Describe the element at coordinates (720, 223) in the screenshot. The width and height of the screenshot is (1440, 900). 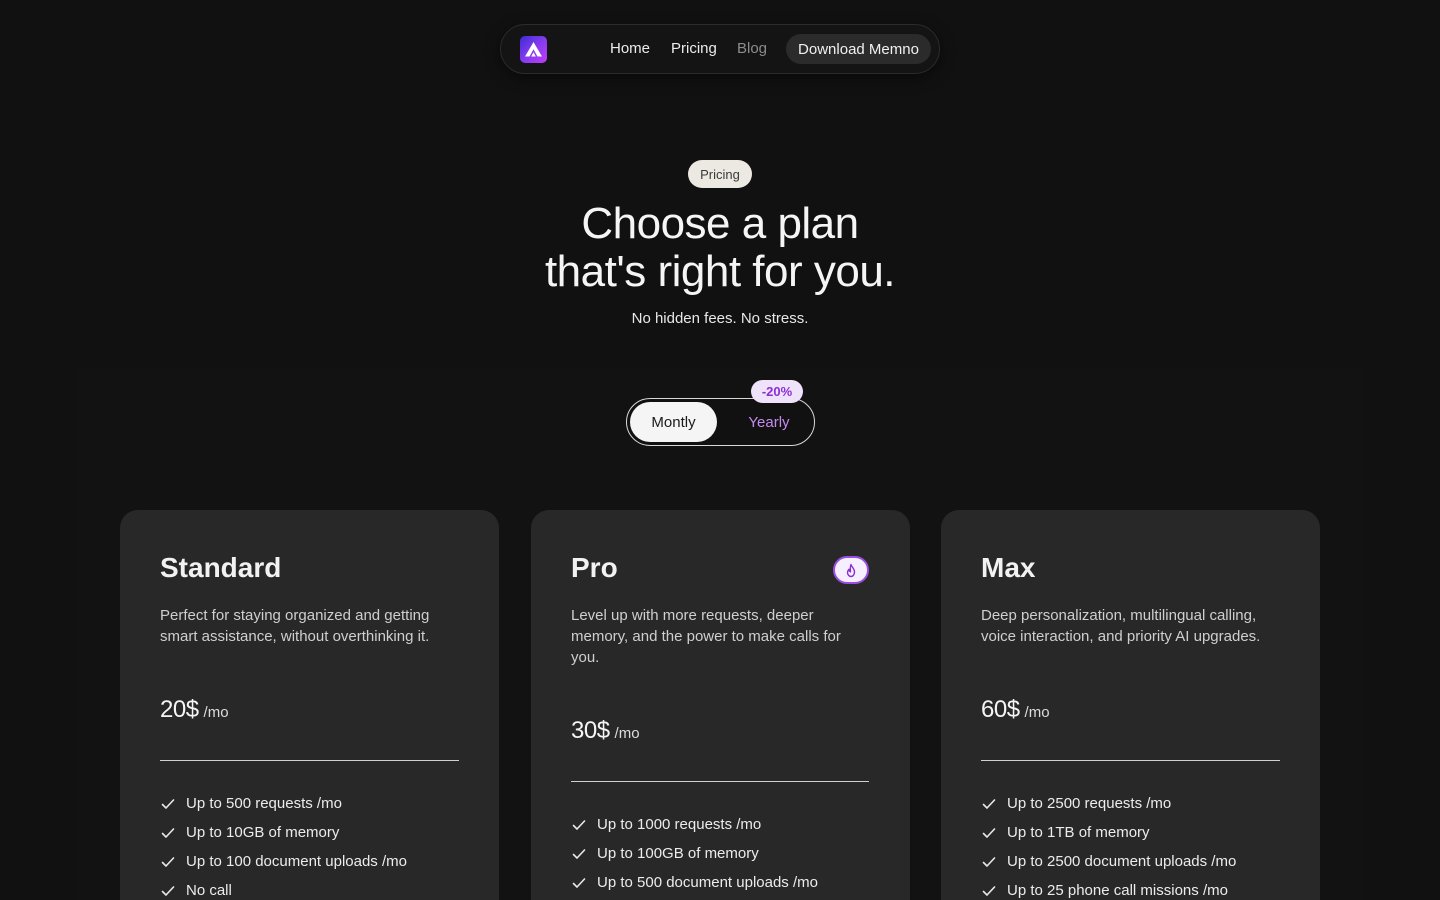
I see `page-title-line1: Choose a plan` at that location.